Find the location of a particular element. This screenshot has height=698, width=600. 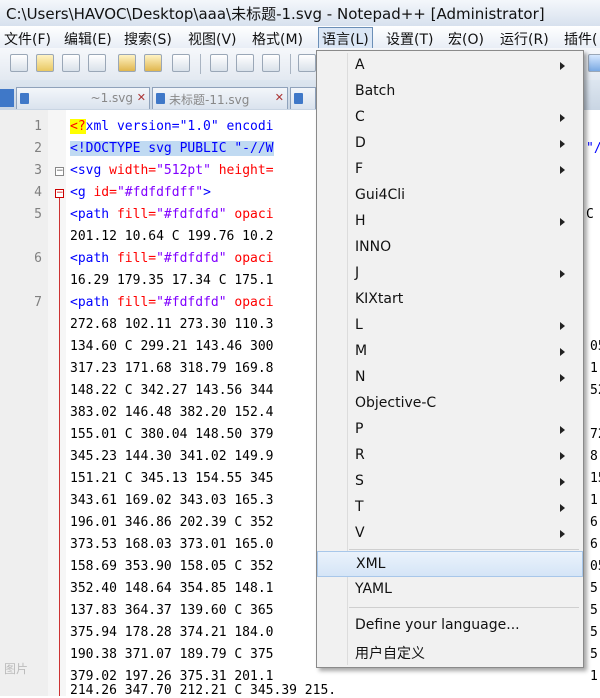

code-fragment: 52 is located at coordinates (595, 390).